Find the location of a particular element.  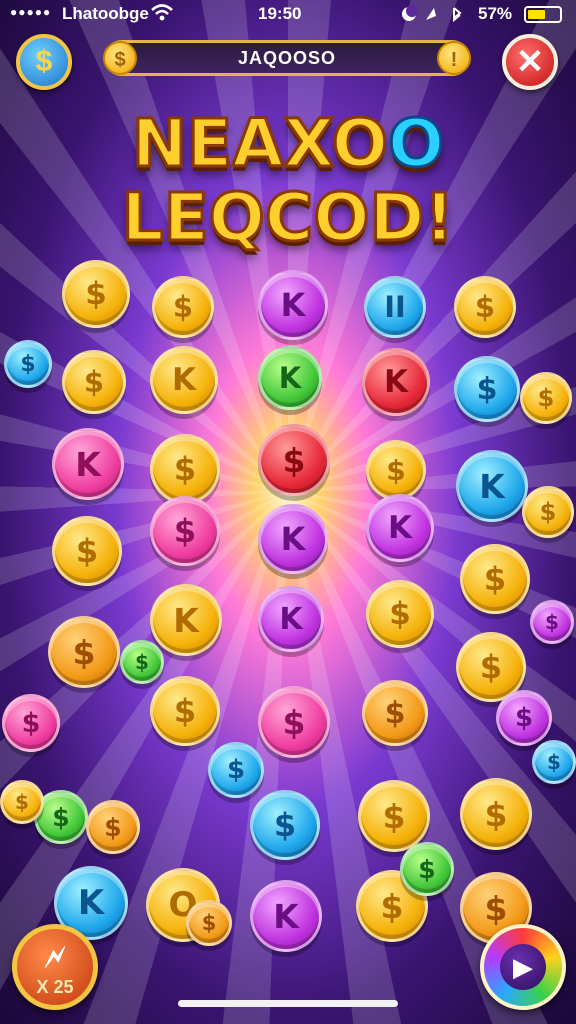

location-icon is located at coordinates (431, 14).